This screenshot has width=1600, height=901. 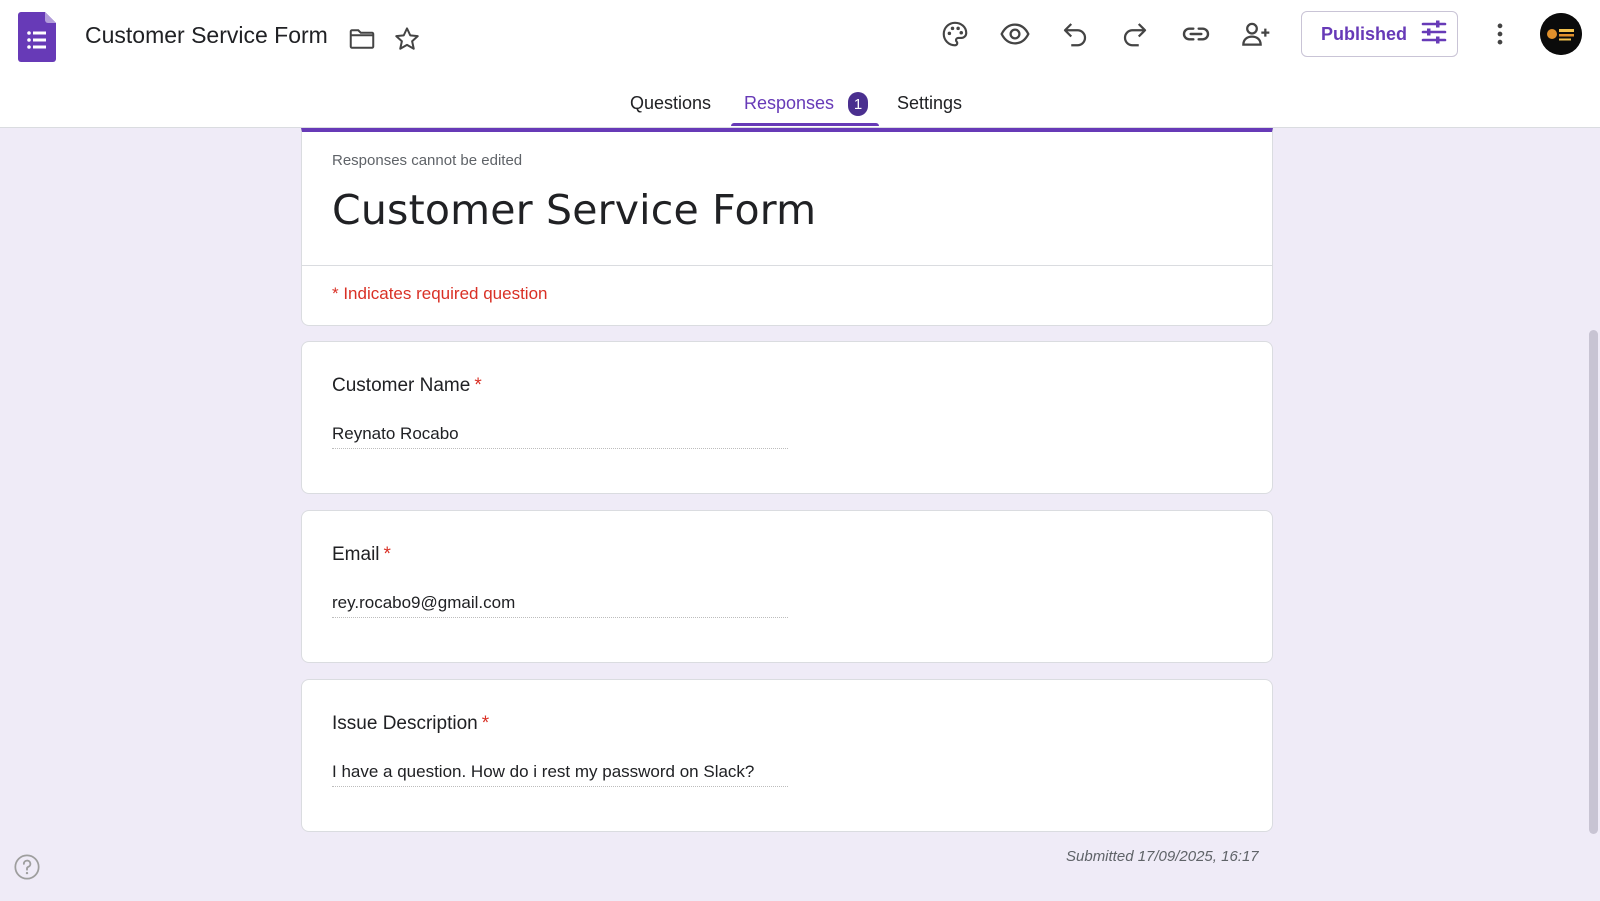 What do you see at coordinates (1364, 33) in the screenshot?
I see `published-label: Published` at bounding box center [1364, 33].